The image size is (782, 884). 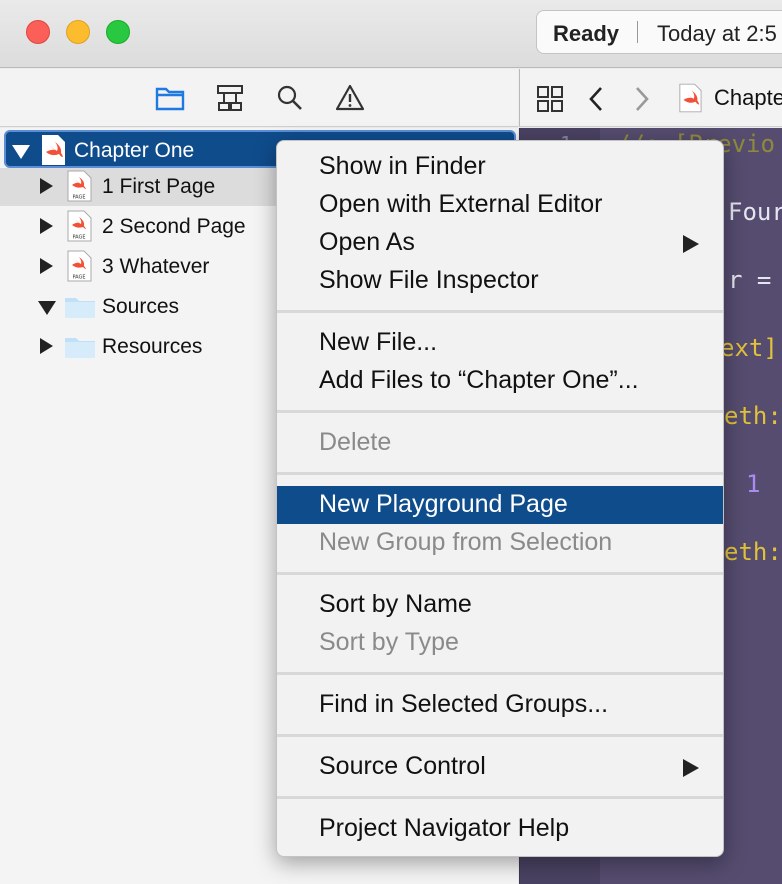 What do you see at coordinates (355, 442) in the screenshot?
I see `menu-item-label: Delete` at bounding box center [355, 442].